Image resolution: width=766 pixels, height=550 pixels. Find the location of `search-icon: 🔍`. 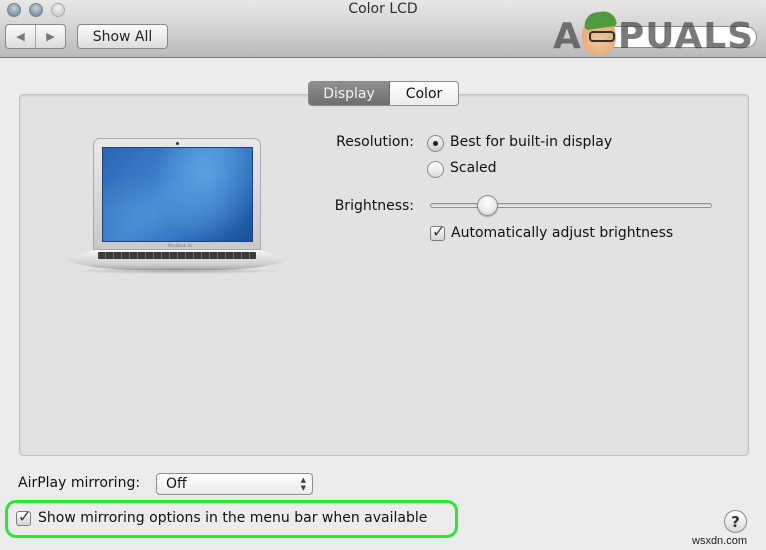

search-icon: 🔍 is located at coordinates (600, 37).